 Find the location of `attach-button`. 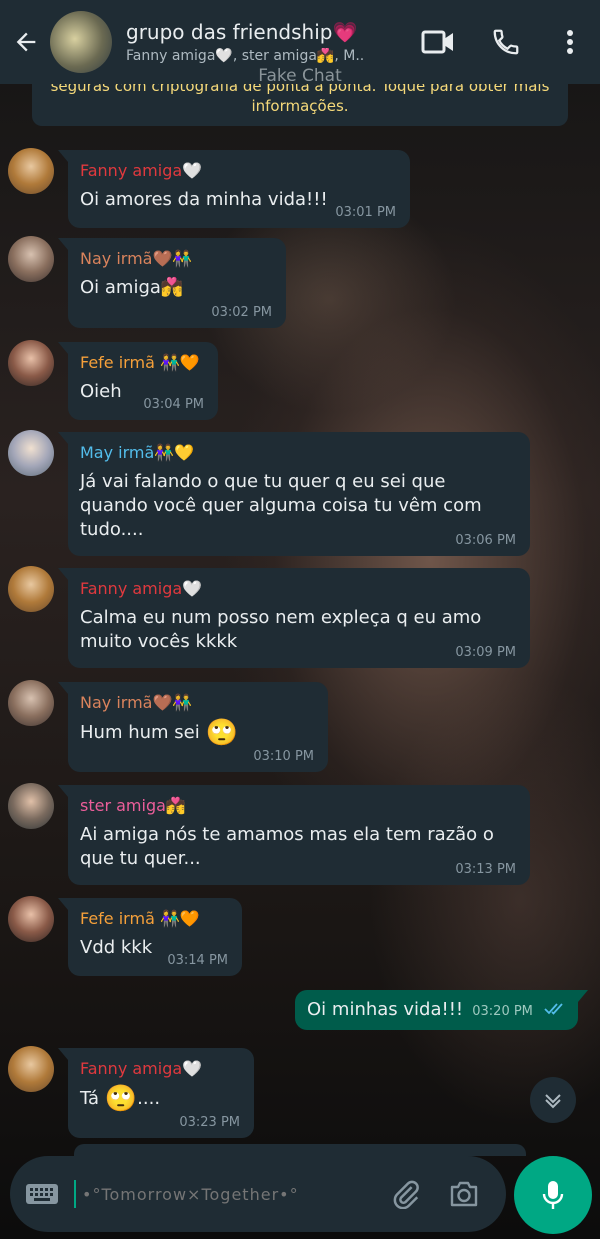

attach-button is located at coordinates (406, 1194).